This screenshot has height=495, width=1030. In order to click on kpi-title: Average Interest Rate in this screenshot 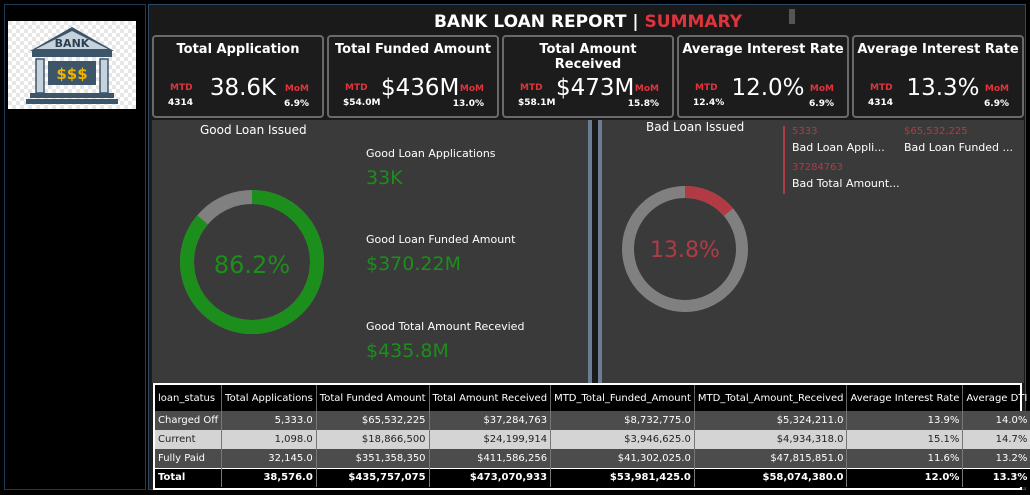, I will do `click(763, 49)`.